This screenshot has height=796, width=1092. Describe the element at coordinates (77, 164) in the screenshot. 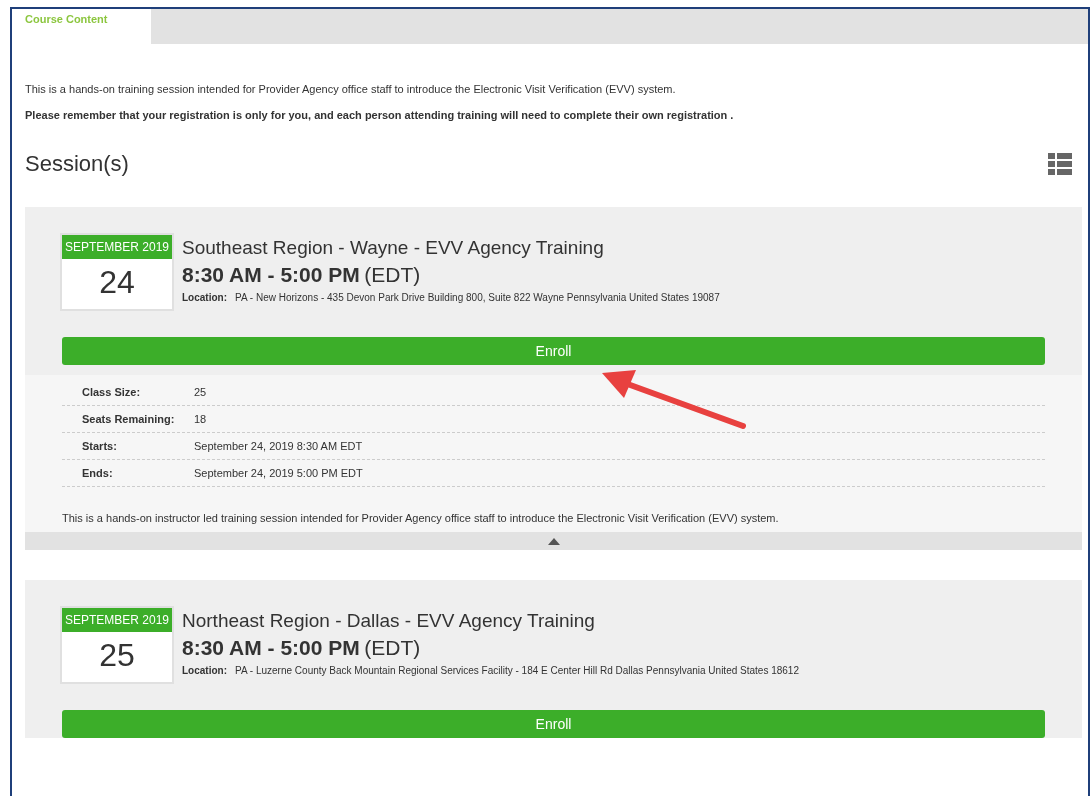

I see `sessions-heading: Session(s)` at that location.